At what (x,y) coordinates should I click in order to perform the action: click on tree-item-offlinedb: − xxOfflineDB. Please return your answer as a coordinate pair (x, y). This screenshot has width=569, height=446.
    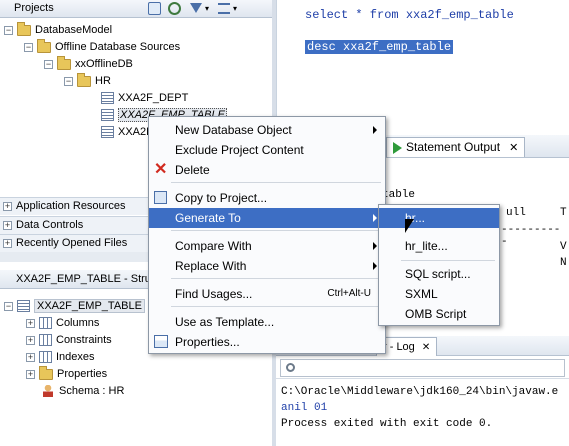
    Looking at the image, I should click on (88, 64).